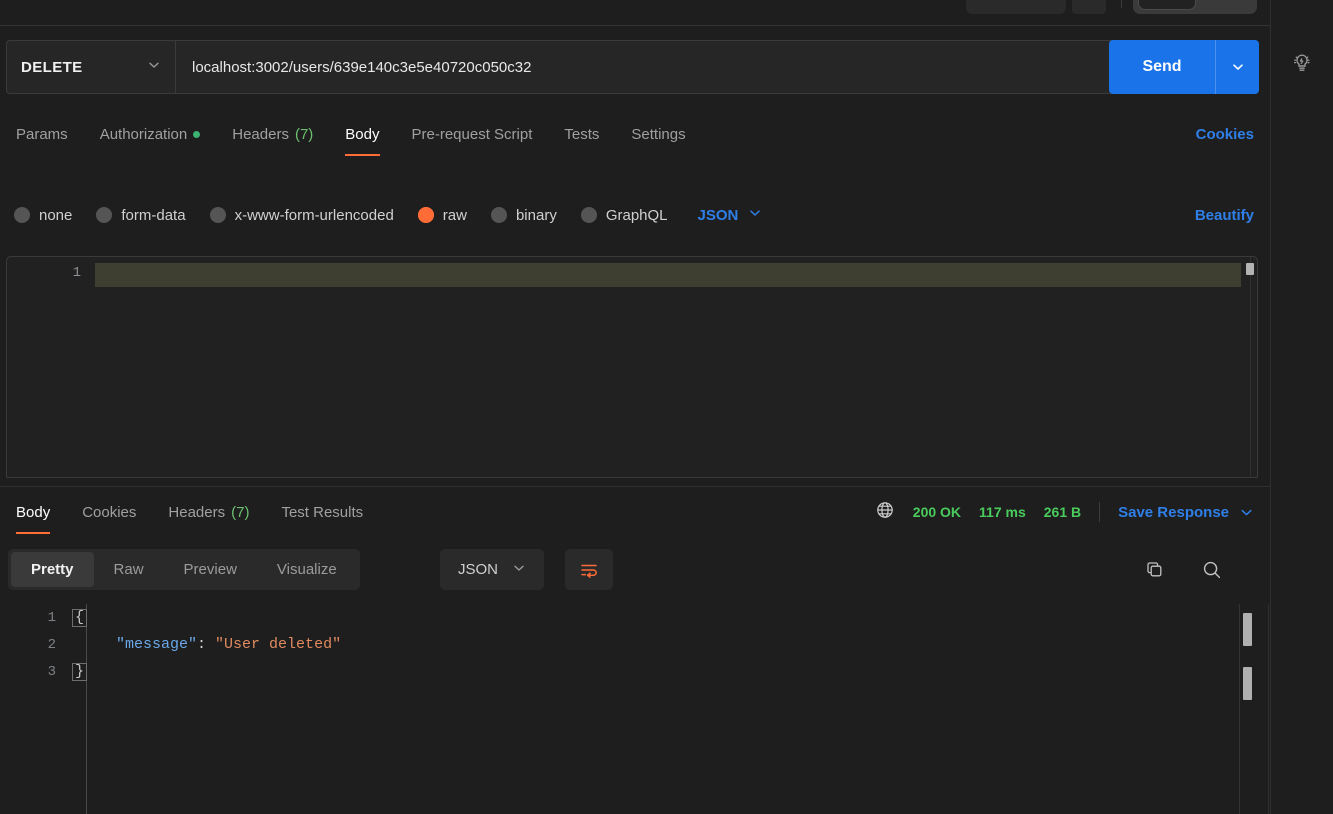 The image size is (1333, 814). What do you see at coordinates (129, 569) in the screenshot?
I see `view-mode-raw: Raw` at bounding box center [129, 569].